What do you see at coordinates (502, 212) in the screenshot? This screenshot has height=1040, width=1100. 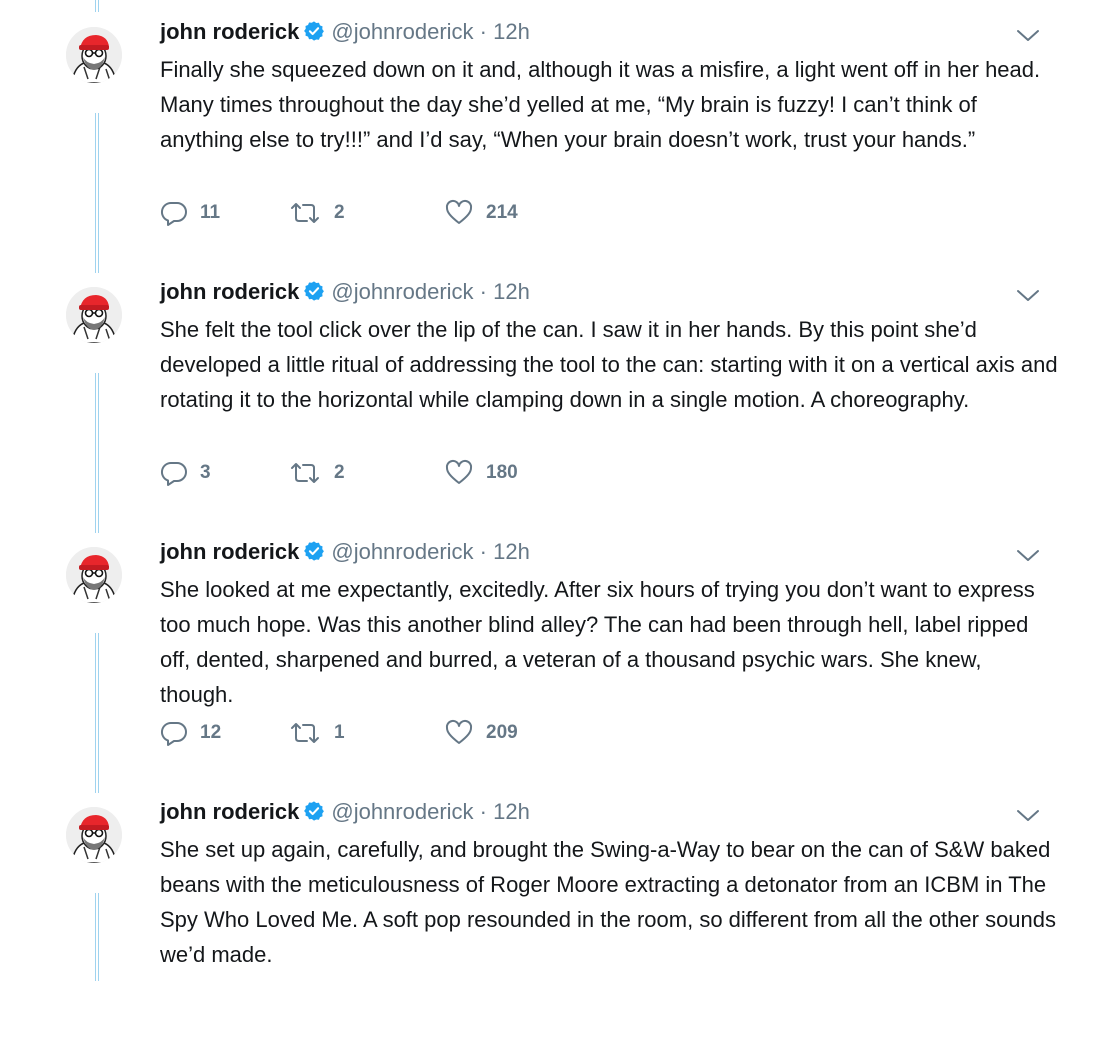 I see `like-count: 214` at bounding box center [502, 212].